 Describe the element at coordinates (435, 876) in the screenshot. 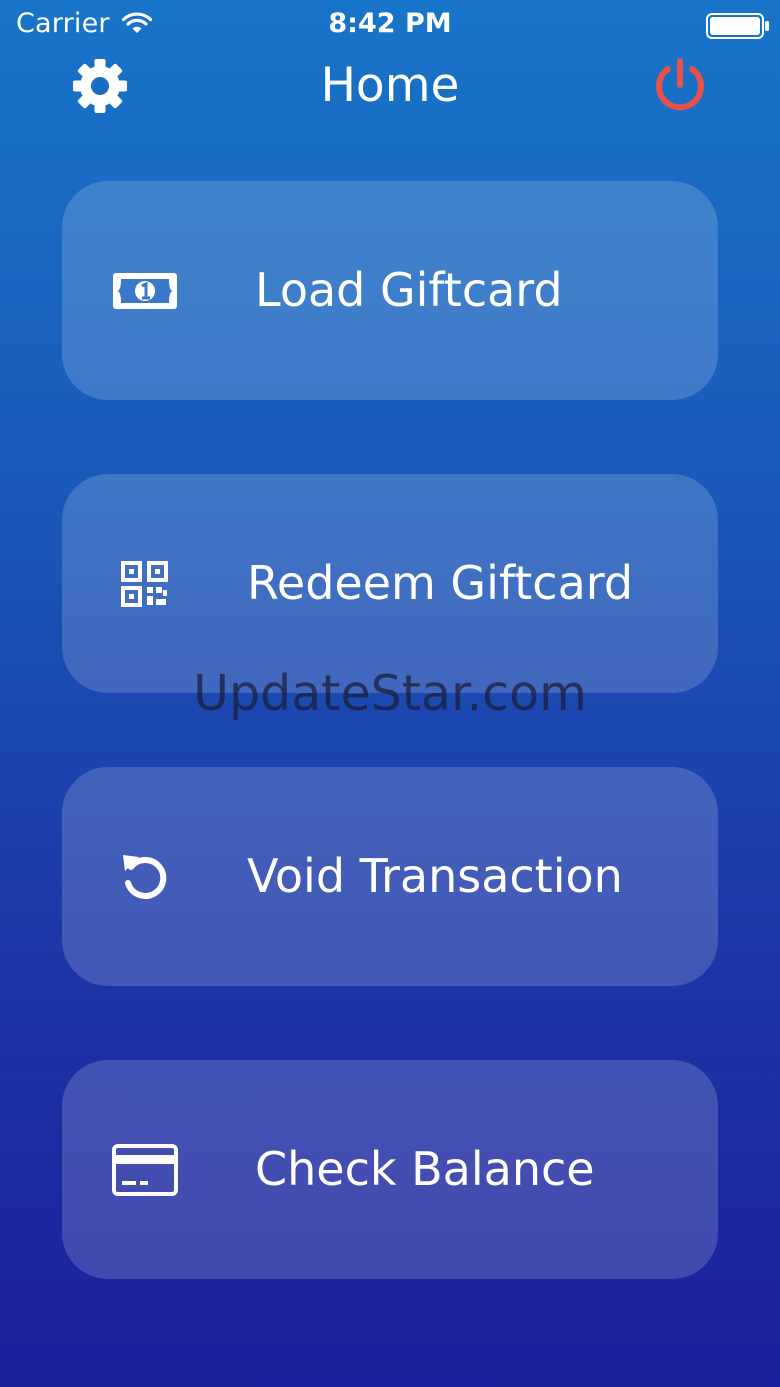

I see `void-transaction-label: Void Transaction` at that location.